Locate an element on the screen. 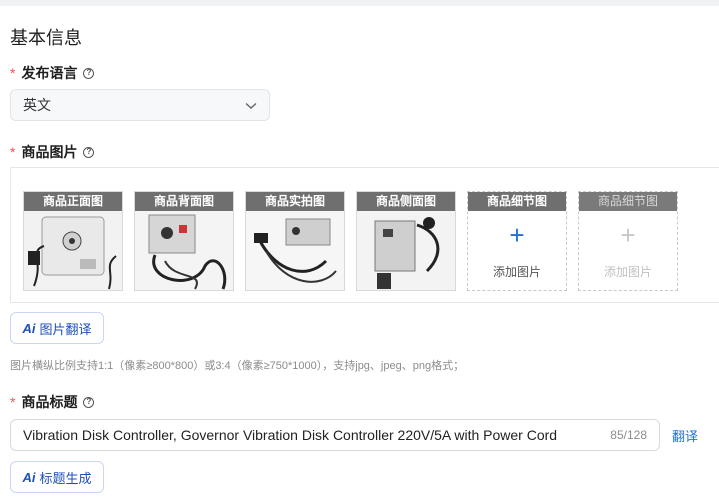 This screenshot has height=499, width=719. section-title: 基本信息 is located at coordinates (46, 38).